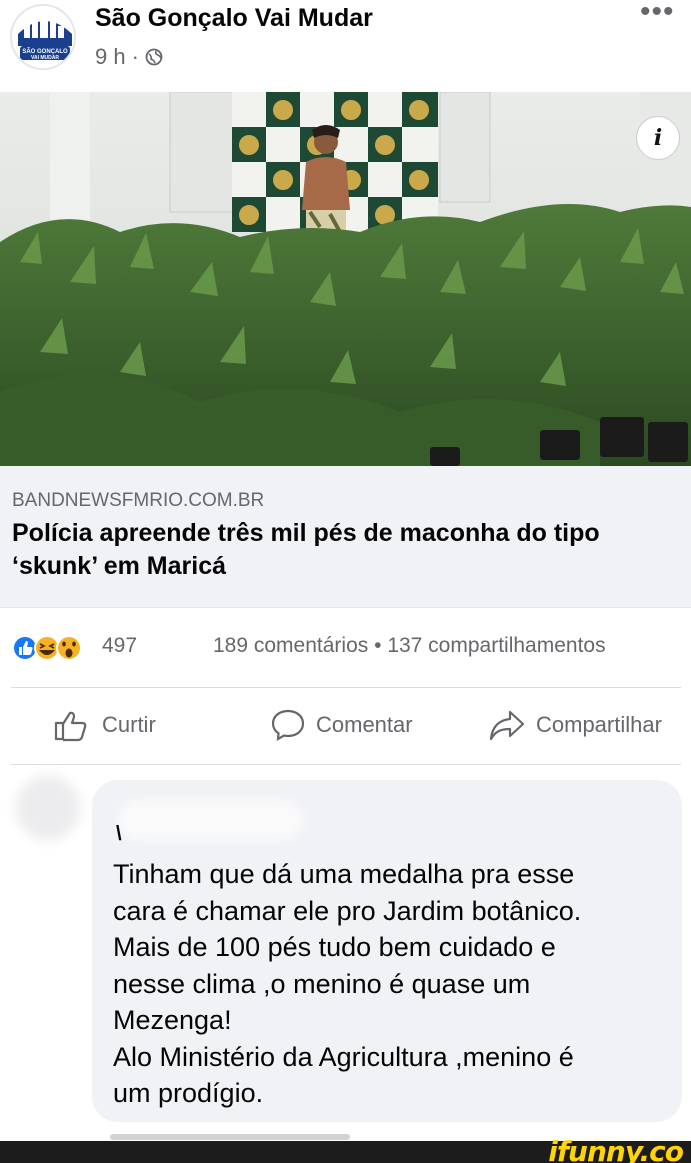 The image size is (691, 1163). What do you see at coordinates (48, 808) in the screenshot?
I see `commenter-avatar` at bounding box center [48, 808].